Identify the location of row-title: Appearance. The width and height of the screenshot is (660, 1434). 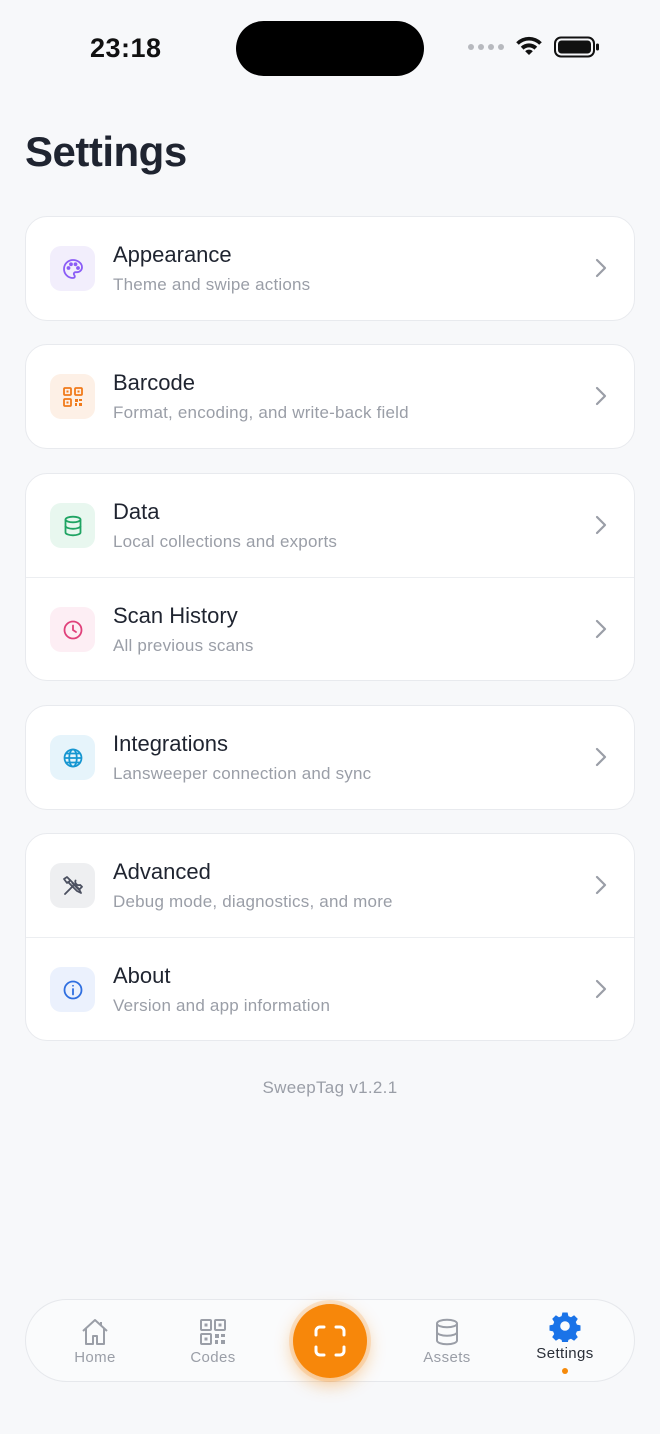
(172, 254).